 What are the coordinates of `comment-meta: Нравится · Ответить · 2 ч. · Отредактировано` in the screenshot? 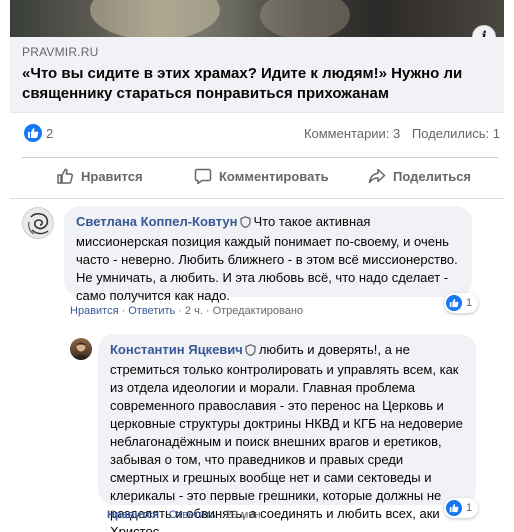 It's located at (187, 311).